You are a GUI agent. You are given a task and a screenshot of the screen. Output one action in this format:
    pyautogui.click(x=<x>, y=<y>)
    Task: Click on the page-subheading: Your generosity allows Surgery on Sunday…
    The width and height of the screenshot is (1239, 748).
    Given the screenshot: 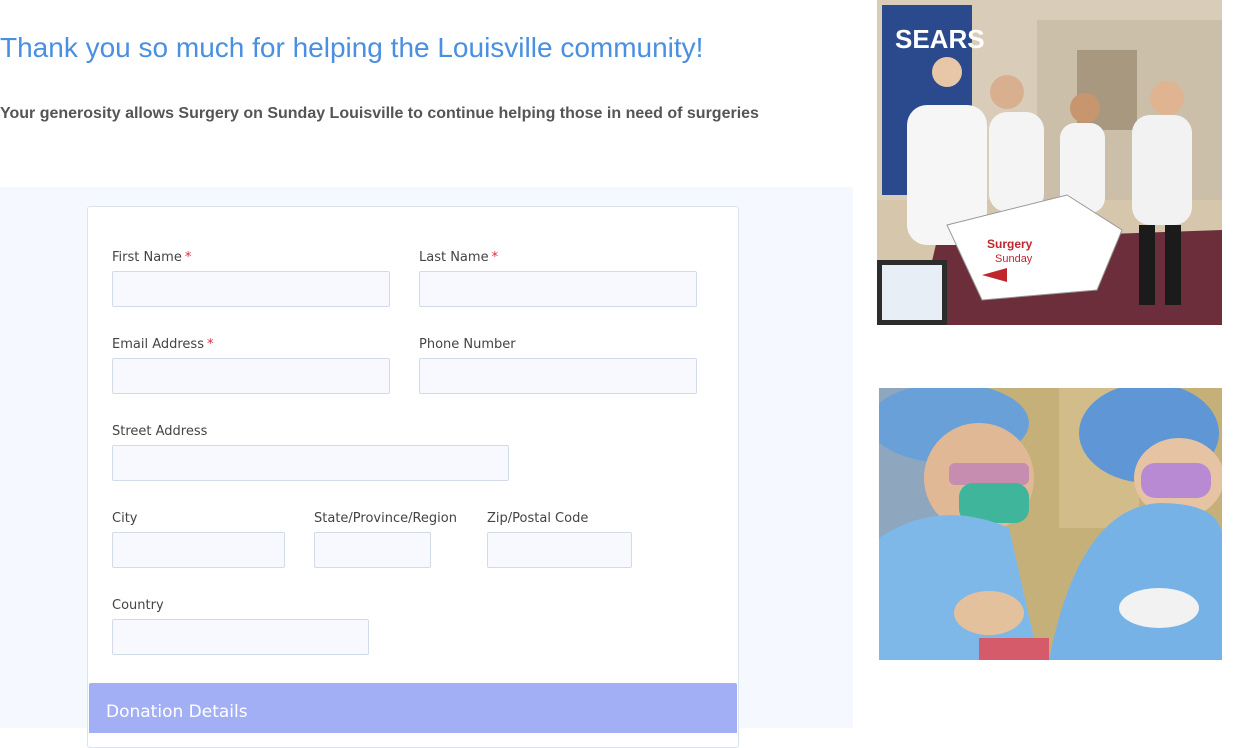 What is the action you would take?
    pyautogui.click(x=379, y=113)
    